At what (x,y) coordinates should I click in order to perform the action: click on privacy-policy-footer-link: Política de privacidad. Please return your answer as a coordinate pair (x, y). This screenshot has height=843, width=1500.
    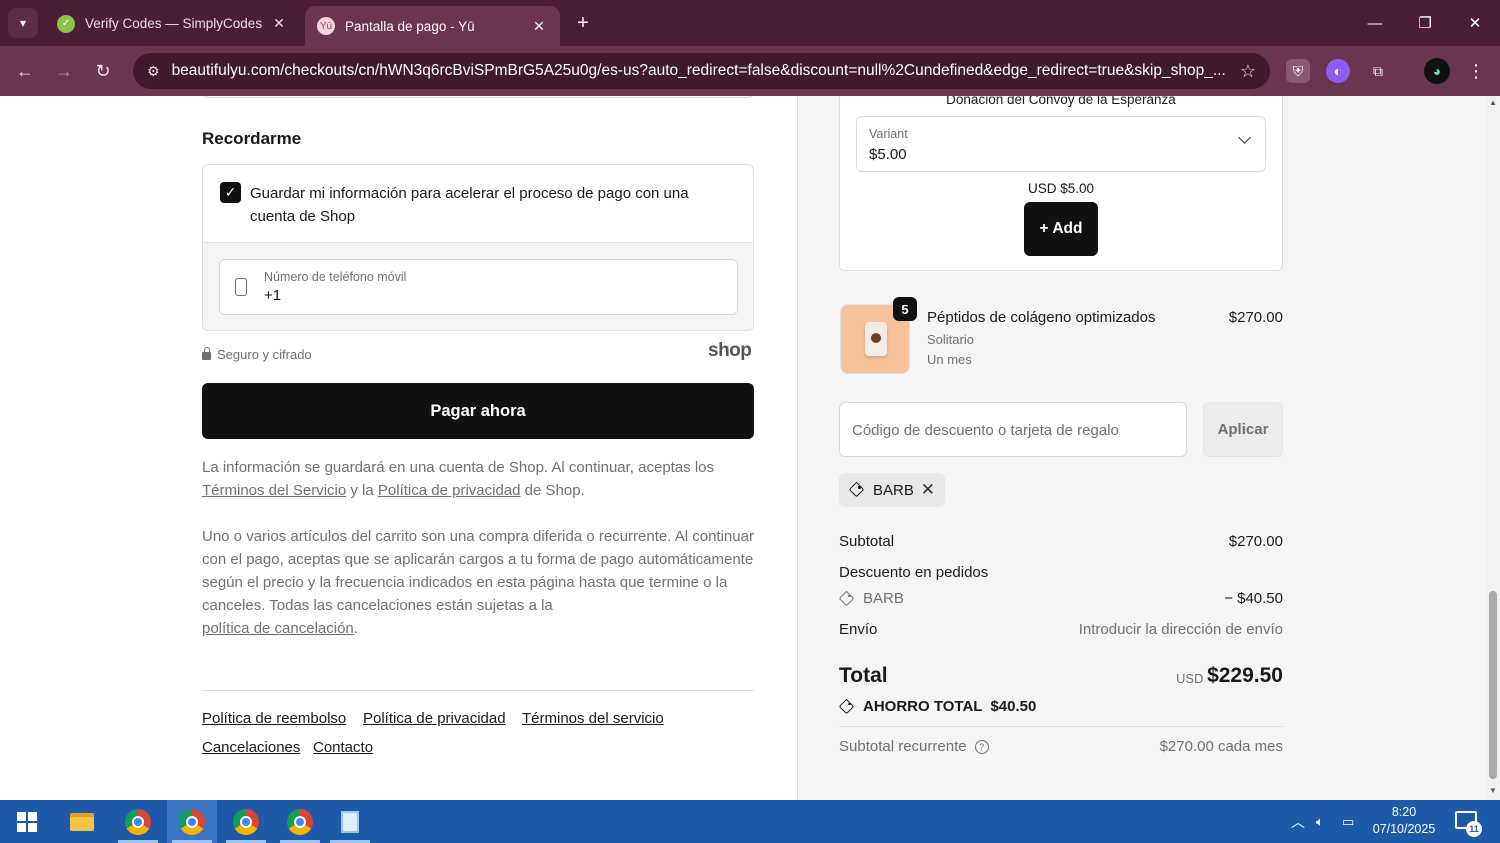
    Looking at the image, I should click on (434, 718).